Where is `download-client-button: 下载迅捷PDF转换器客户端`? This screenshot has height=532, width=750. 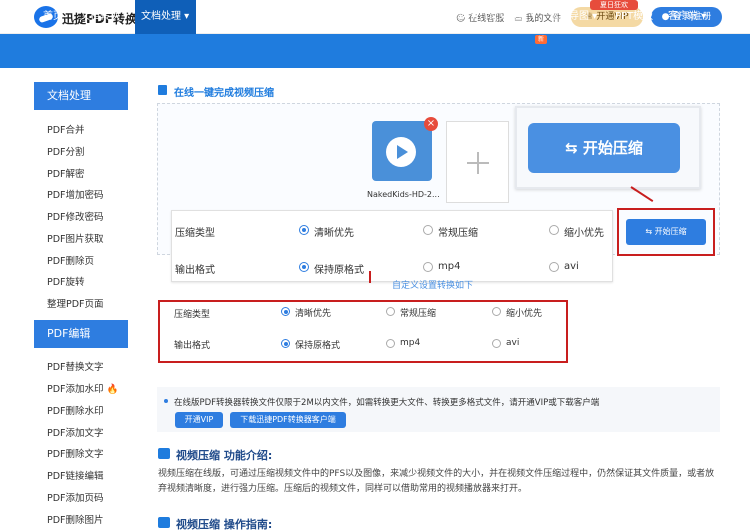 download-client-button: 下载迅捷PDF转换器客户端 is located at coordinates (288, 420).